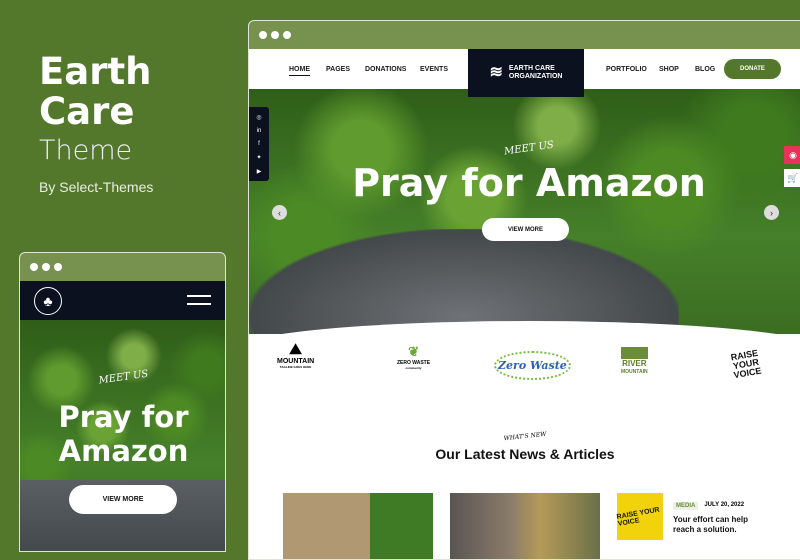 The height and width of the screenshot is (560, 800). What do you see at coordinates (531, 68) in the screenshot?
I see `logo-line-1: EARTH CARE` at bounding box center [531, 68].